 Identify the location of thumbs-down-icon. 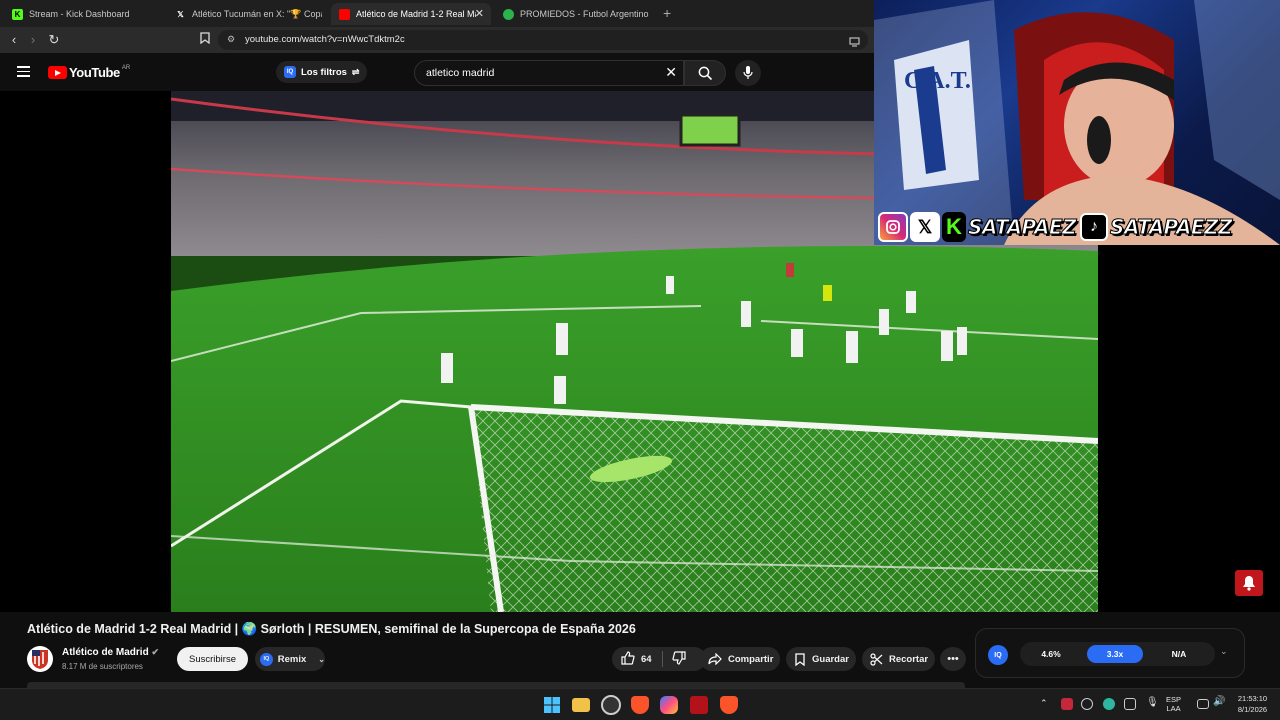
(678, 657).